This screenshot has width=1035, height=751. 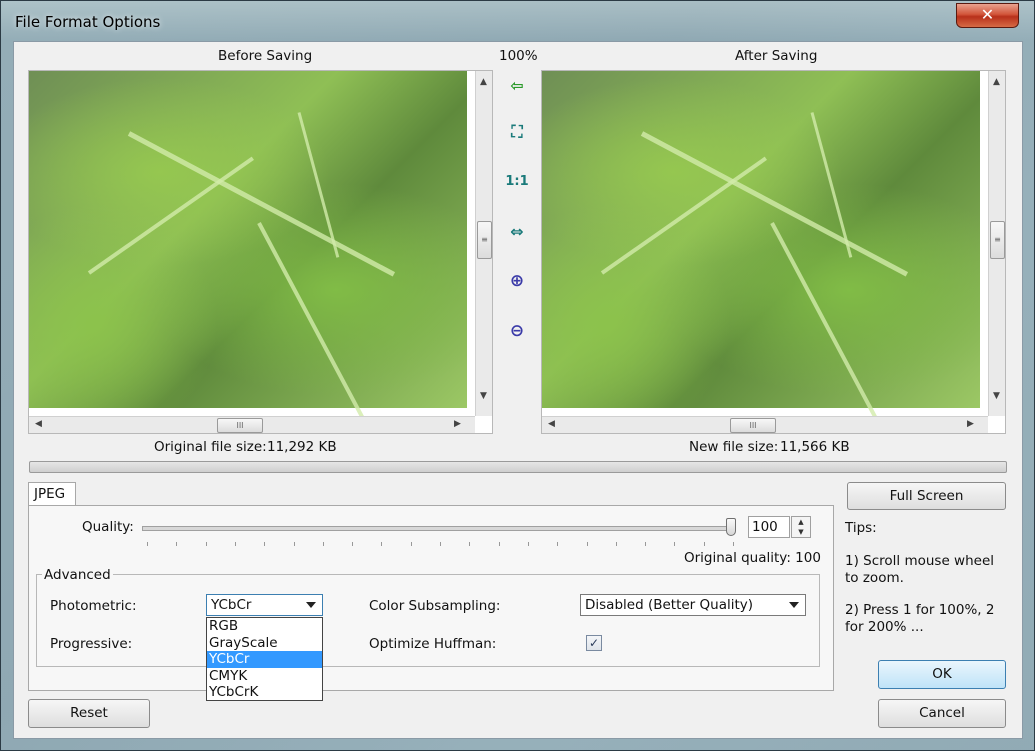 What do you see at coordinates (428, 620) in the screenshot?
I see `advanced-groupbox` at bounding box center [428, 620].